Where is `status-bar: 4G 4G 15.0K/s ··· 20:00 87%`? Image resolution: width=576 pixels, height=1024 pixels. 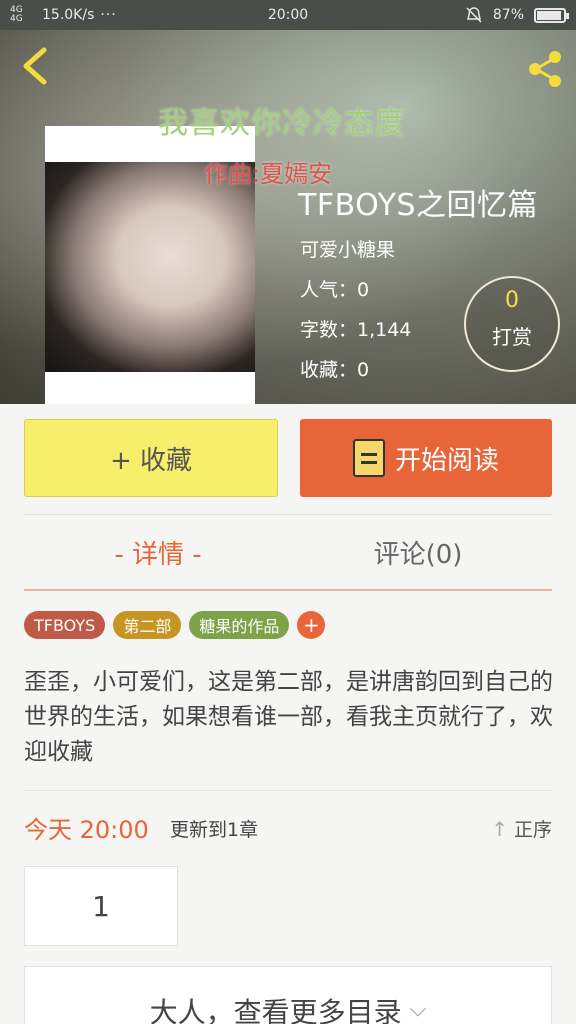
status-bar: 4G 4G 15.0K/s ··· 20:00 87% is located at coordinates (288, 15).